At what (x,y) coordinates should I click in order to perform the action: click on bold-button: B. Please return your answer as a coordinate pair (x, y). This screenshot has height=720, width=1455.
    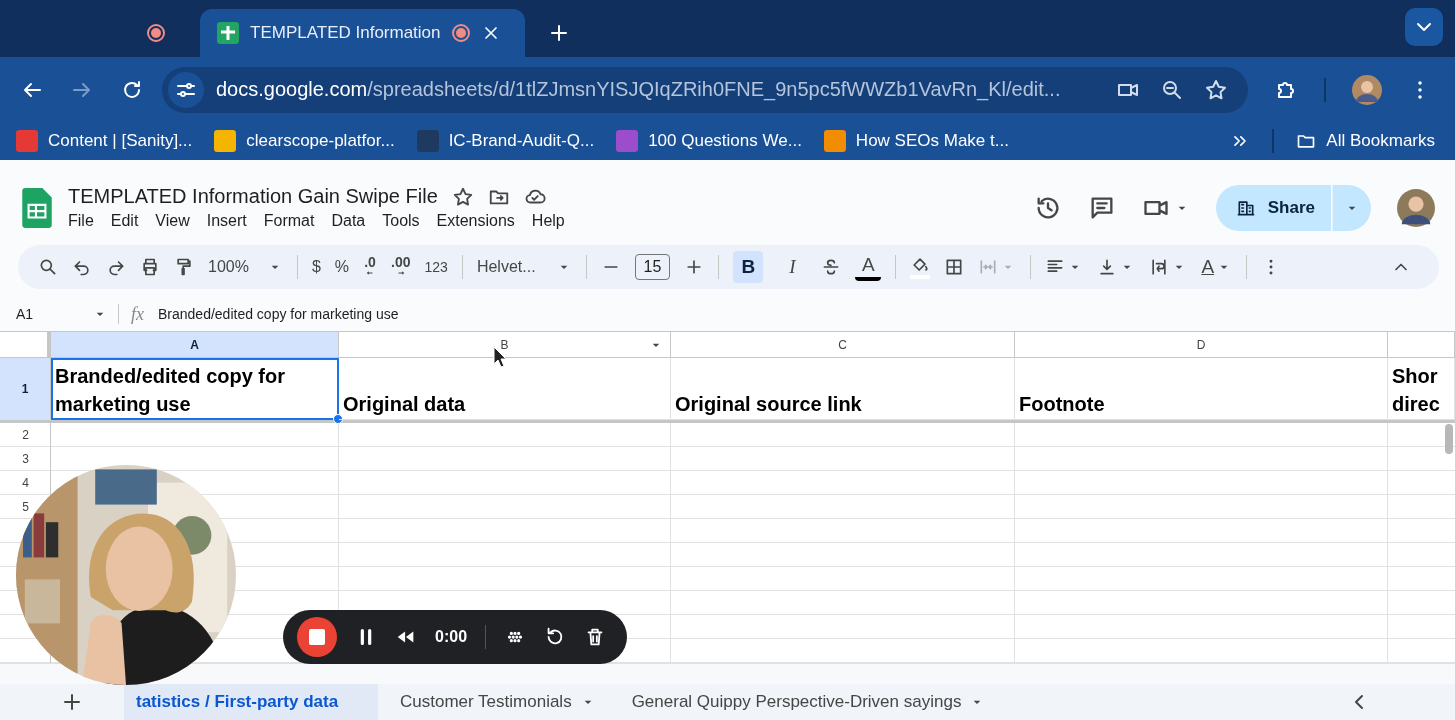
    Looking at the image, I should click on (748, 267).